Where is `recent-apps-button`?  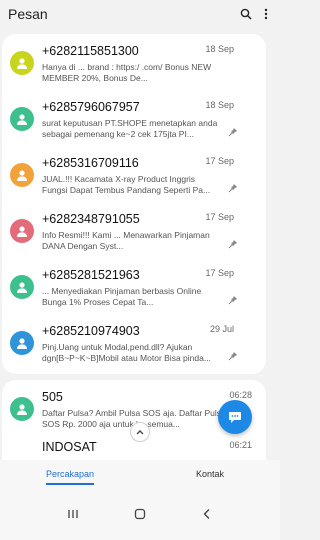 recent-apps-button is located at coordinates (73, 514).